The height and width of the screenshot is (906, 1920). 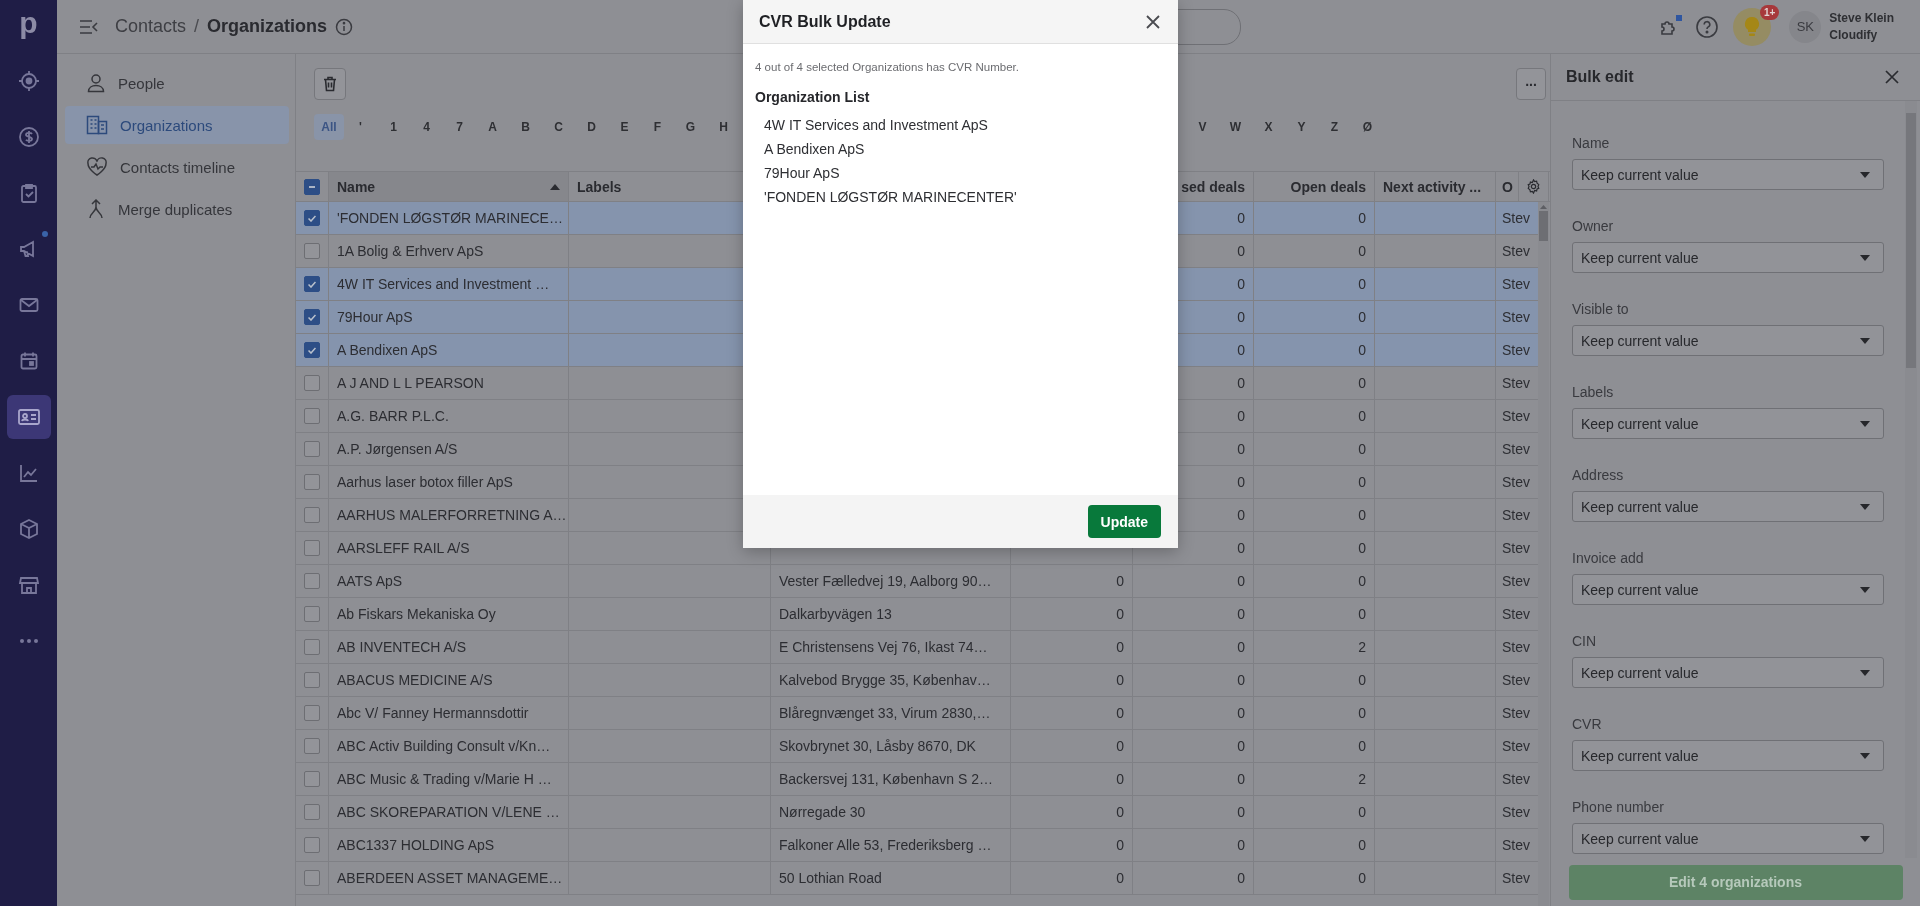 What do you see at coordinates (177, 209) in the screenshot?
I see `sidebar-item: Merge duplicates` at bounding box center [177, 209].